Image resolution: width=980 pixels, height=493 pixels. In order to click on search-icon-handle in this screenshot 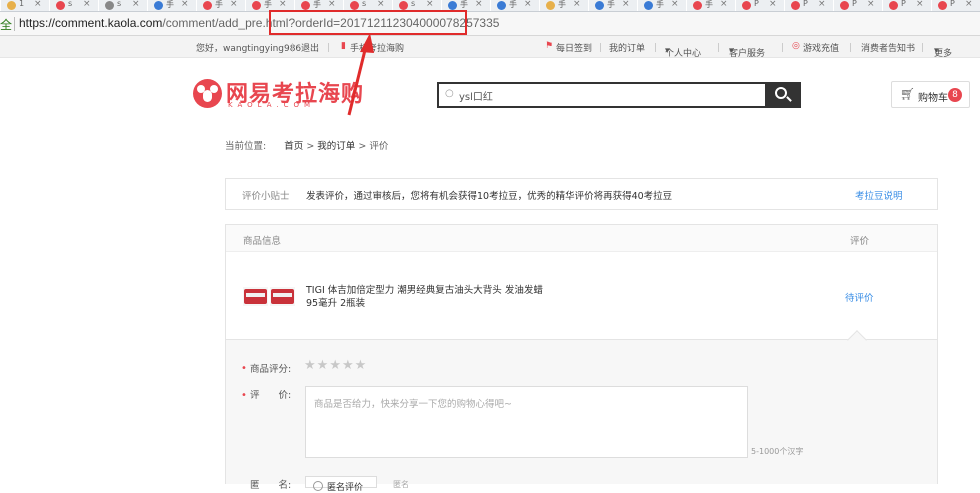, I will do `click(789, 99)`.